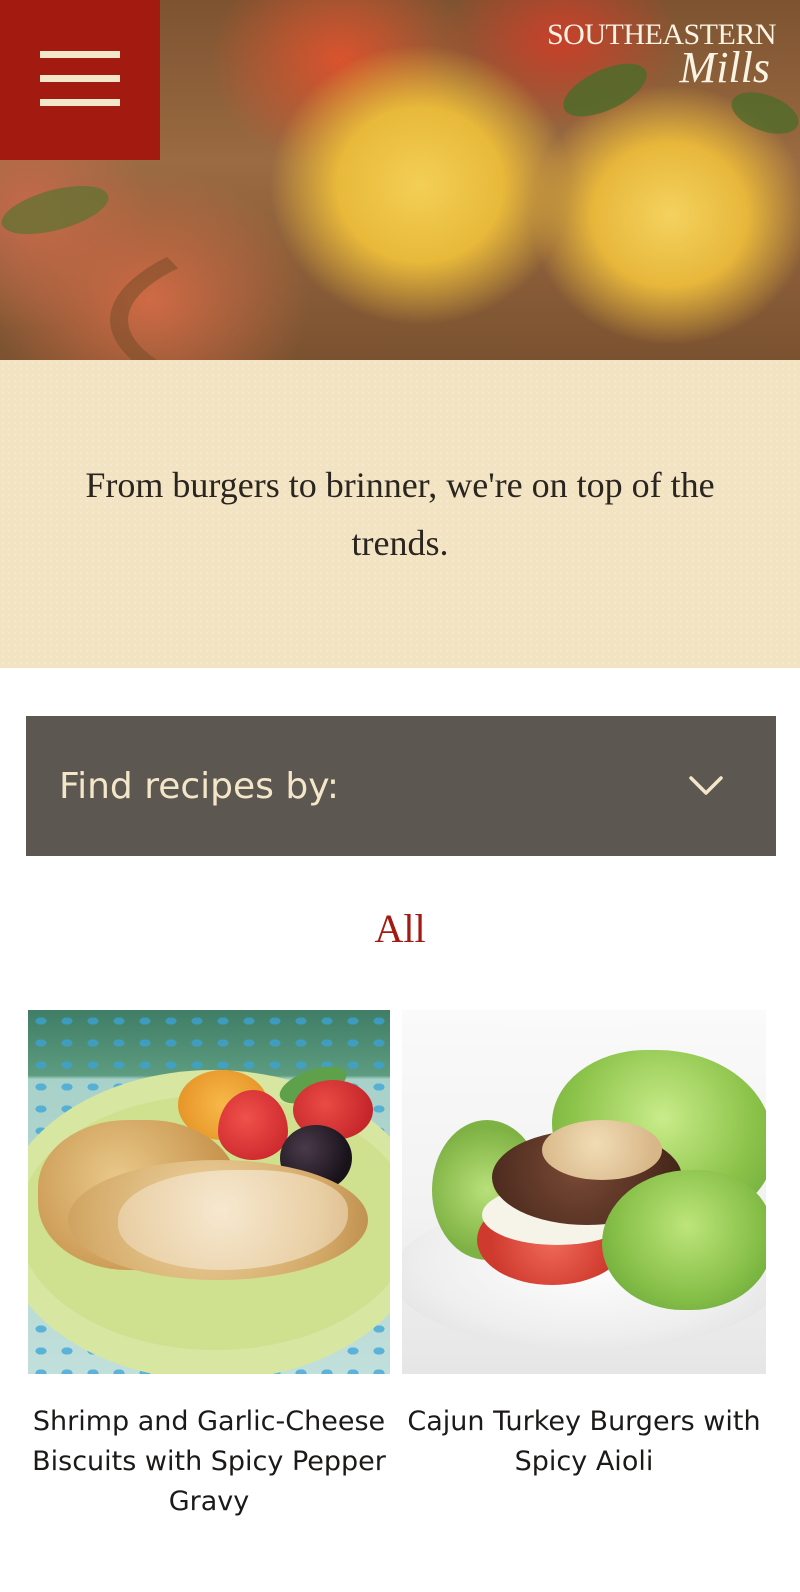  I want to click on recipe-title: Cajun Turkey Burgers with Spicy Aioli, so click(584, 1442).